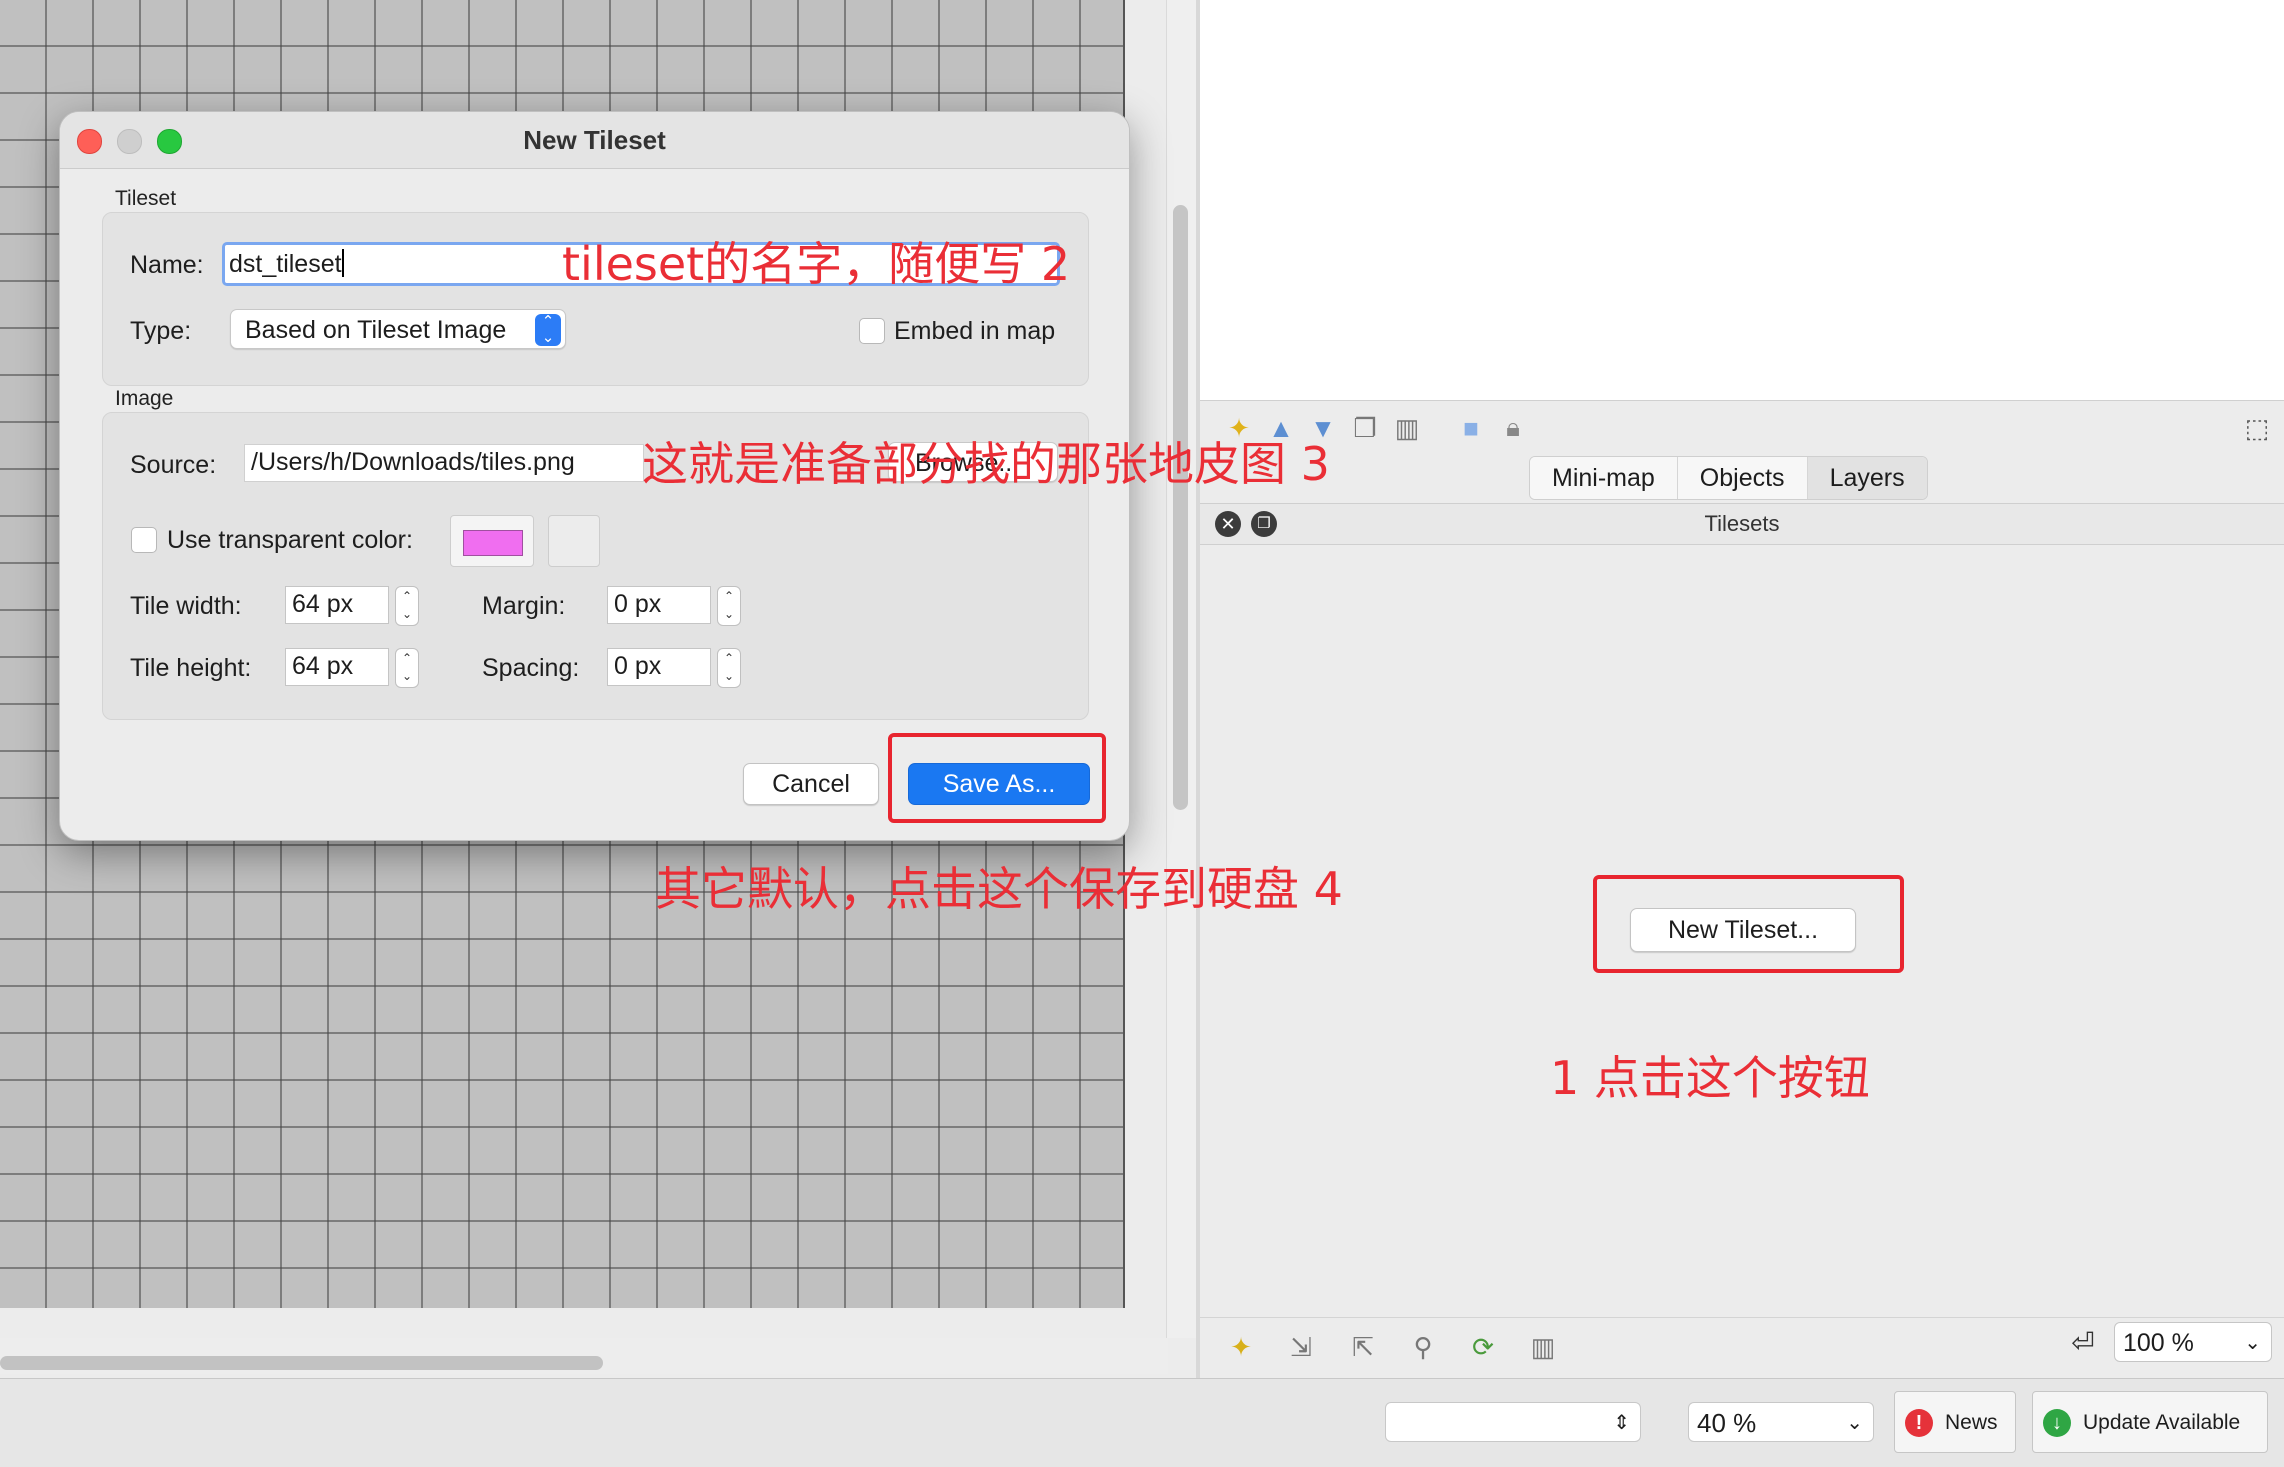 Image resolution: width=2284 pixels, height=1467 pixels. I want to click on margin-stepper: ⌃ ⌄, so click(729, 606).